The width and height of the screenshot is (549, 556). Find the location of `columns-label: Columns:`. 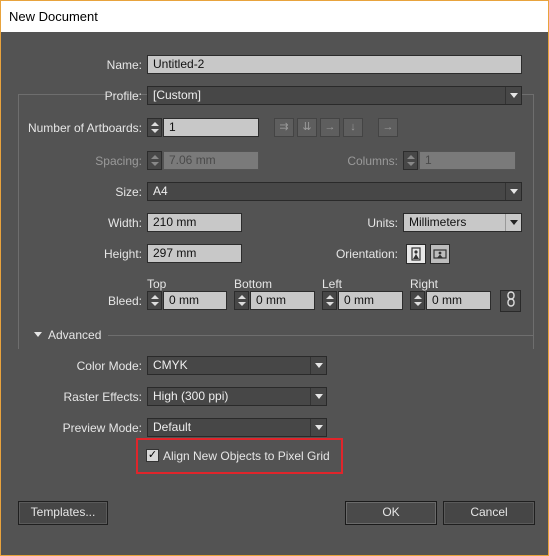

columns-label: Columns: is located at coordinates (372, 161).